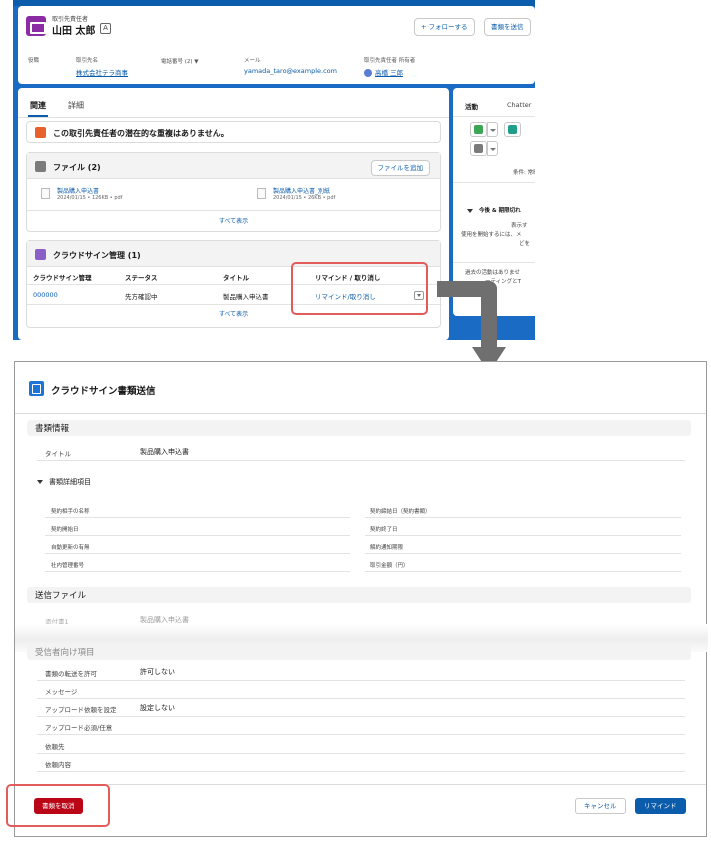 The width and height of the screenshot is (711, 841). I want to click on column-header: クラウドサイン管理, so click(62, 278).